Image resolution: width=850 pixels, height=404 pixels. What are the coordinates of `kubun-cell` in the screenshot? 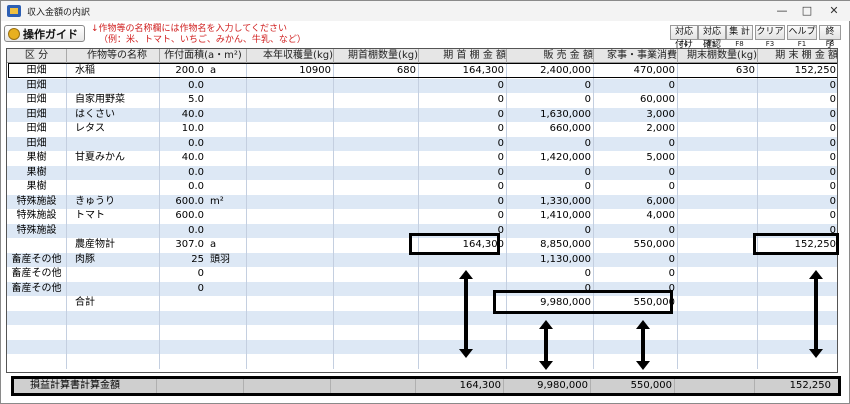 It's located at (37, 317).